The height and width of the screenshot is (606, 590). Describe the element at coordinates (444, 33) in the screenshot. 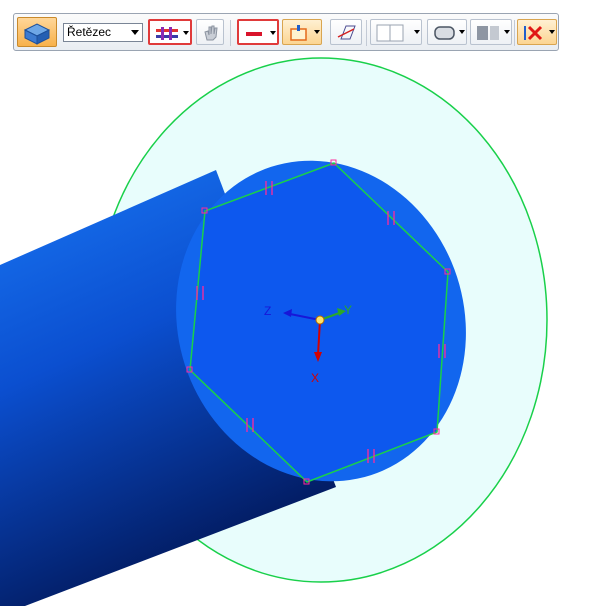

I see `shape-icon` at that location.